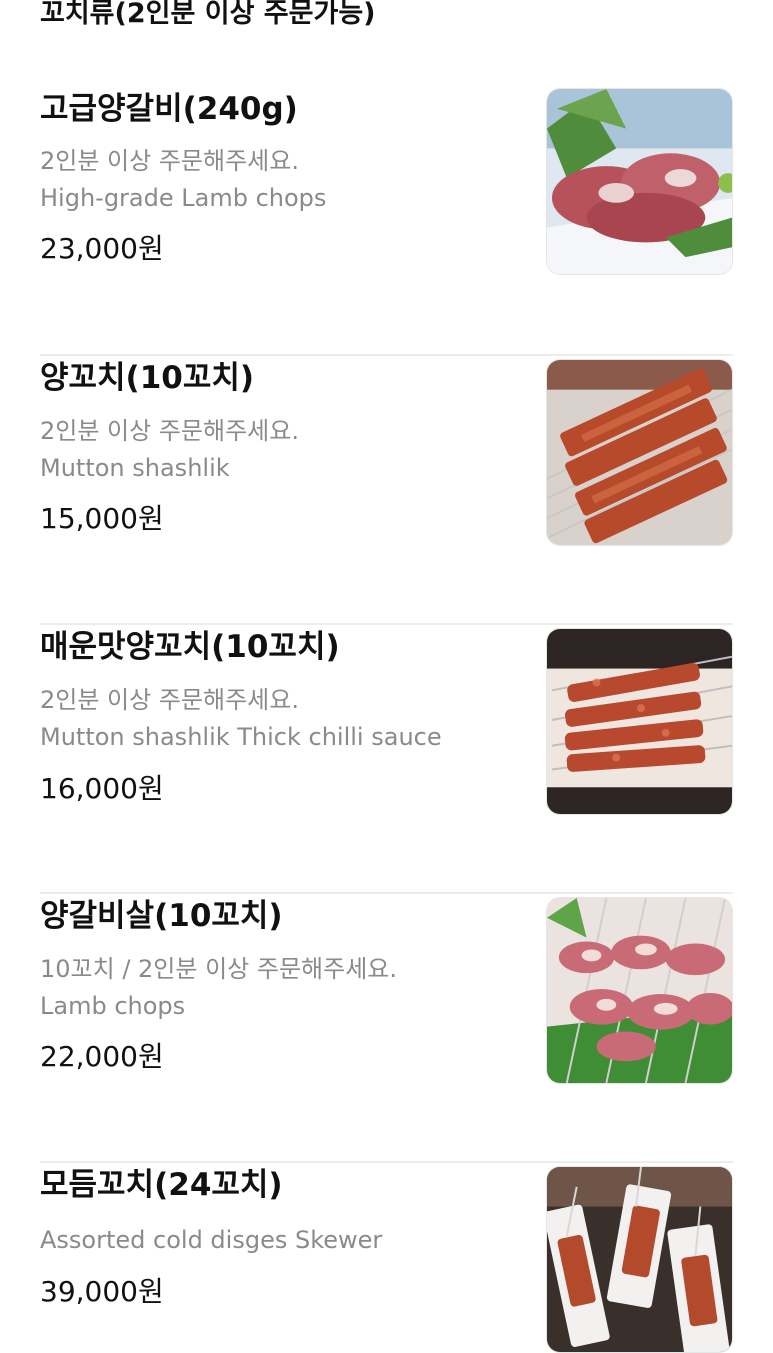 Image resolution: width=773 pixels, height=1353 pixels. I want to click on lamb-rib-skewers-photo, so click(639, 990).